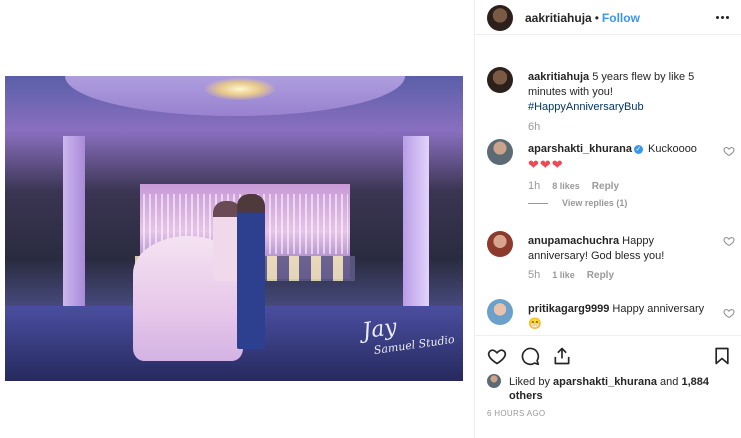 The height and width of the screenshot is (438, 741). What do you see at coordinates (529, 382) in the screenshot?
I see `liked-by-prefix: Liked by` at bounding box center [529, 382].